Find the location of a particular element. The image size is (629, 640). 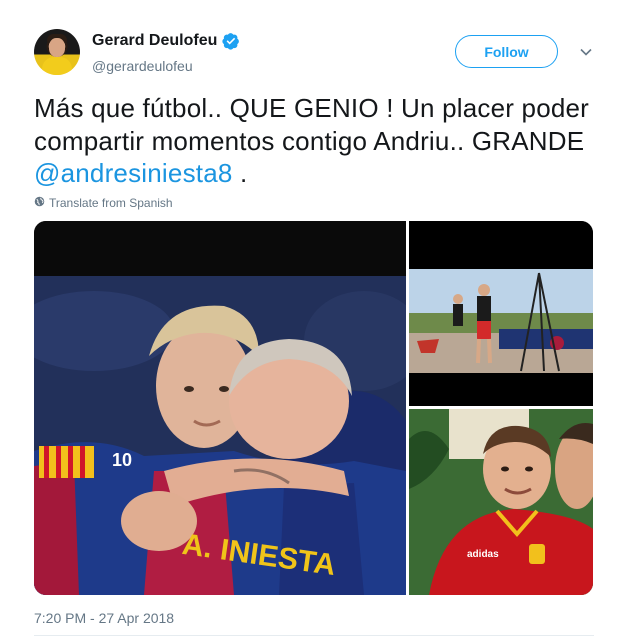

follow-button: Follow is located at coordinates (506, 51).